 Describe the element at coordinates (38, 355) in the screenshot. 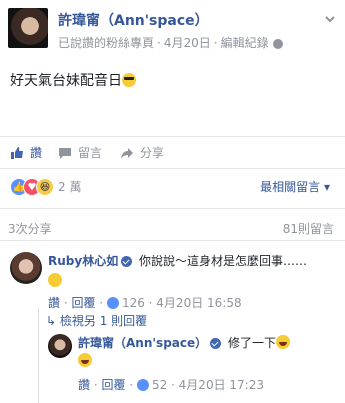

I see `reply-thread-line` at that location.